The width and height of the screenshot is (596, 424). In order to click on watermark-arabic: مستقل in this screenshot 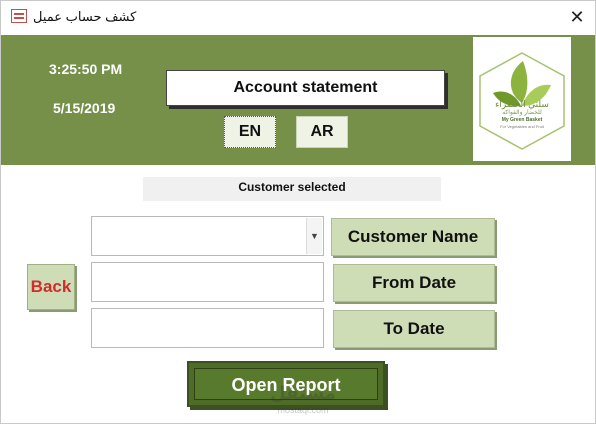, I will do `click(303, 393)`.